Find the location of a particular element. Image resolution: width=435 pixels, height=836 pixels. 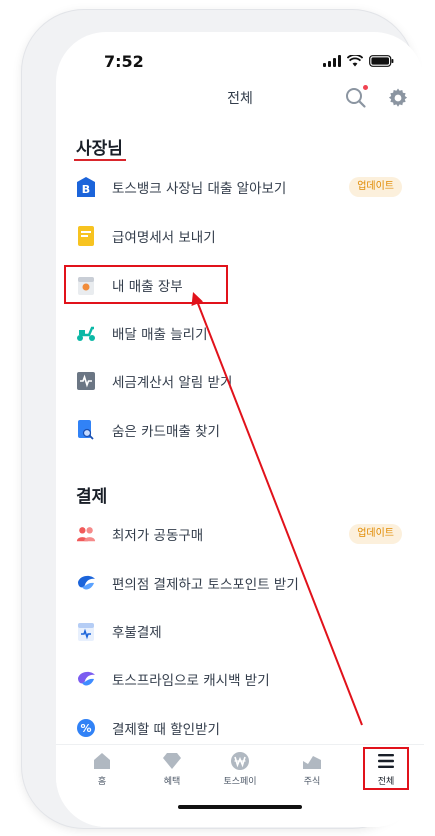

menu-item-label: 결제할 때 할인받기 is located at coordinates (166, 730).